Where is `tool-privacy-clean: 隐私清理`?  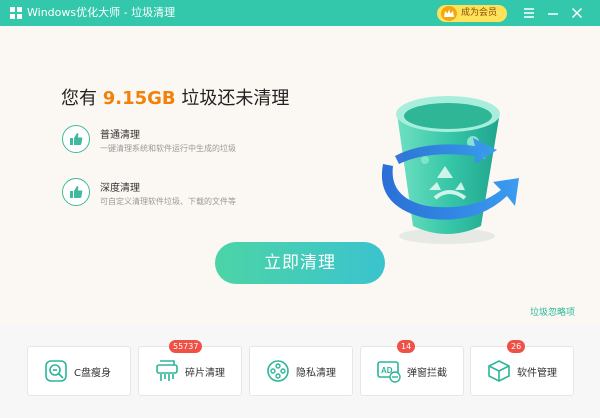
tool-privacy-clean: 隐私清理 is located at coordinates (301, 371).